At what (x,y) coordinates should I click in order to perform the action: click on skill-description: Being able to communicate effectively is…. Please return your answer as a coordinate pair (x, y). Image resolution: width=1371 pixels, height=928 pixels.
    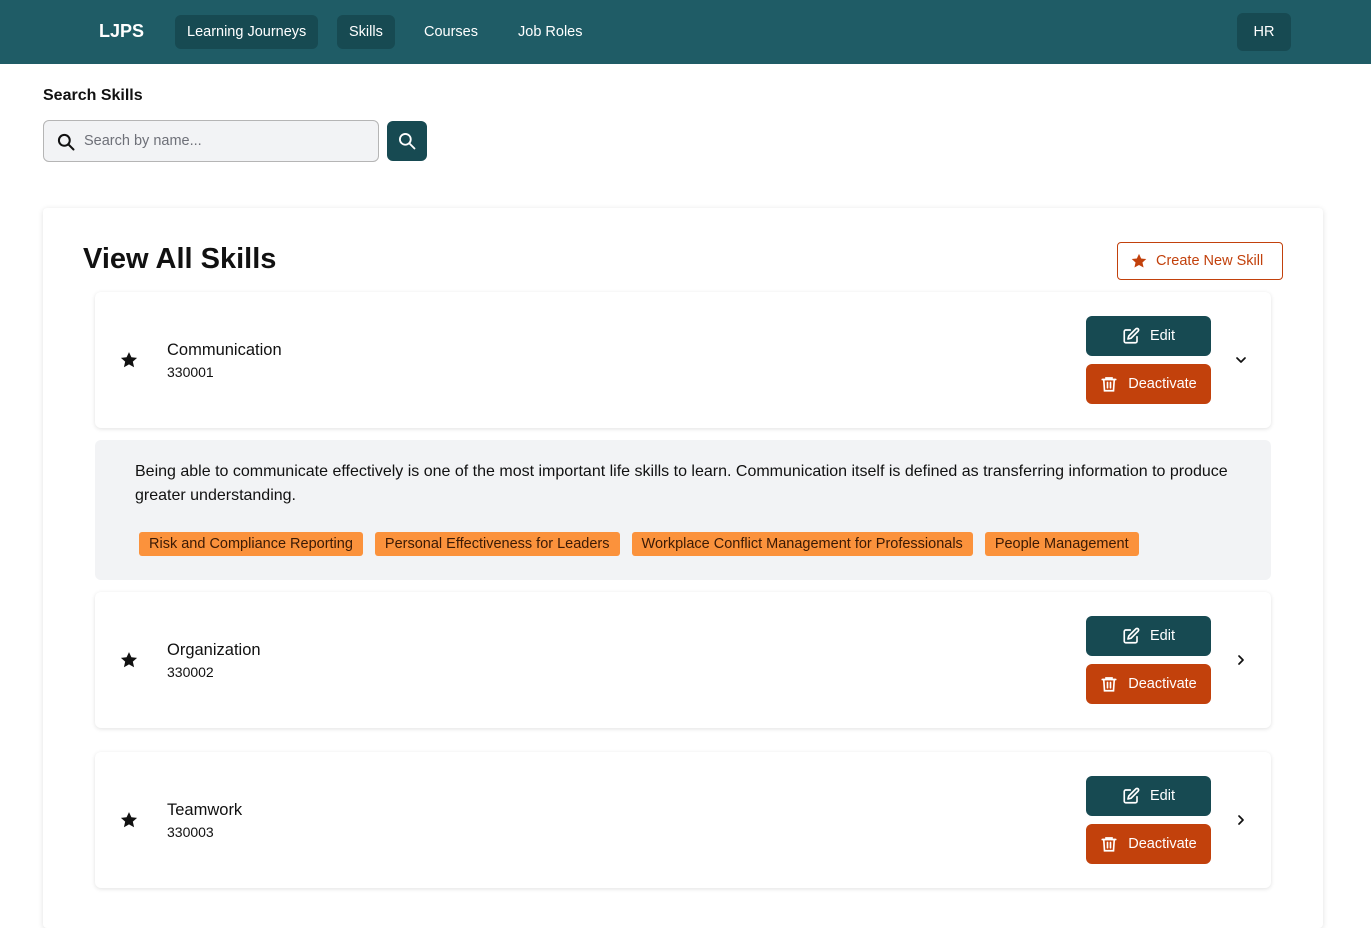
    Looking at the image, I should click on (681, 483).